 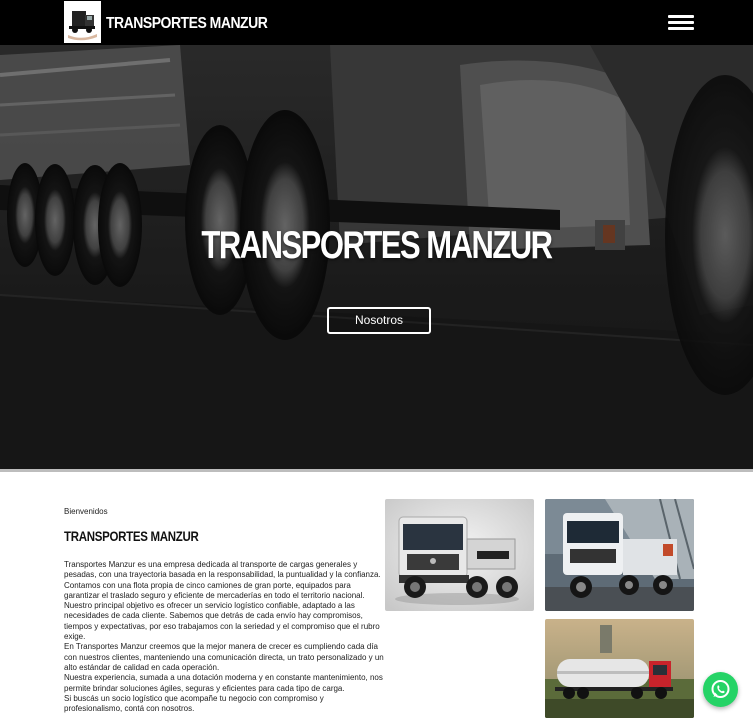 I want to click on about-title: TRANSPORTES MANZUR, so click(x=131, y=537).